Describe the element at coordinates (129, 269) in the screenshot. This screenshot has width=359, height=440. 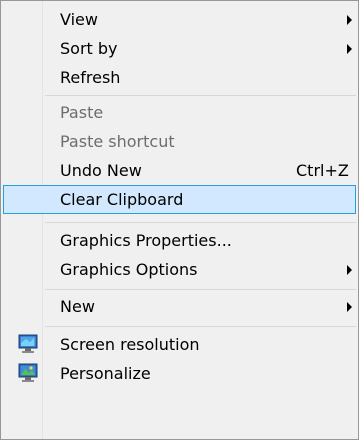
I see `menu-item-label: Graphics Options` at that location.